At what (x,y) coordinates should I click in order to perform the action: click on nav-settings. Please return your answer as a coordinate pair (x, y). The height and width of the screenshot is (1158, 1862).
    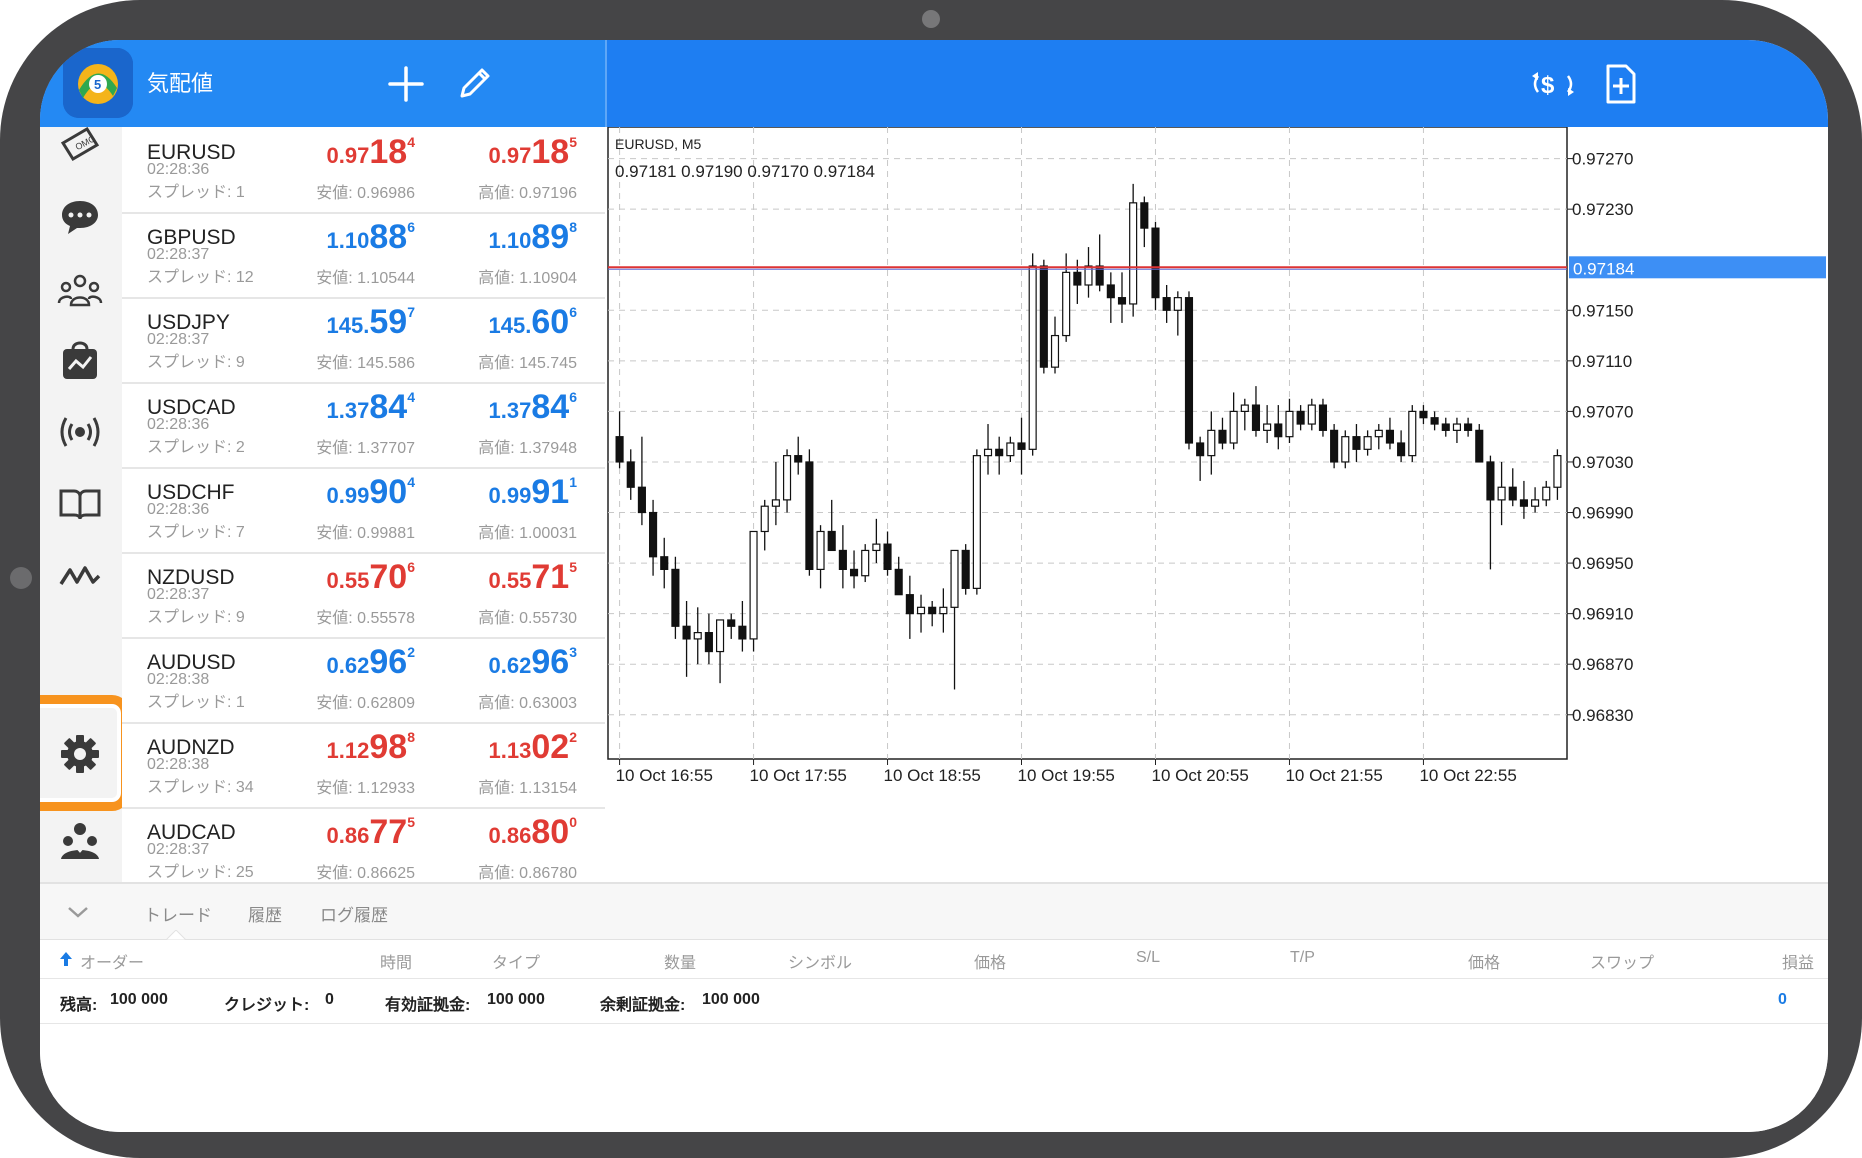
    Looking at the image, I should click on (80, 754).